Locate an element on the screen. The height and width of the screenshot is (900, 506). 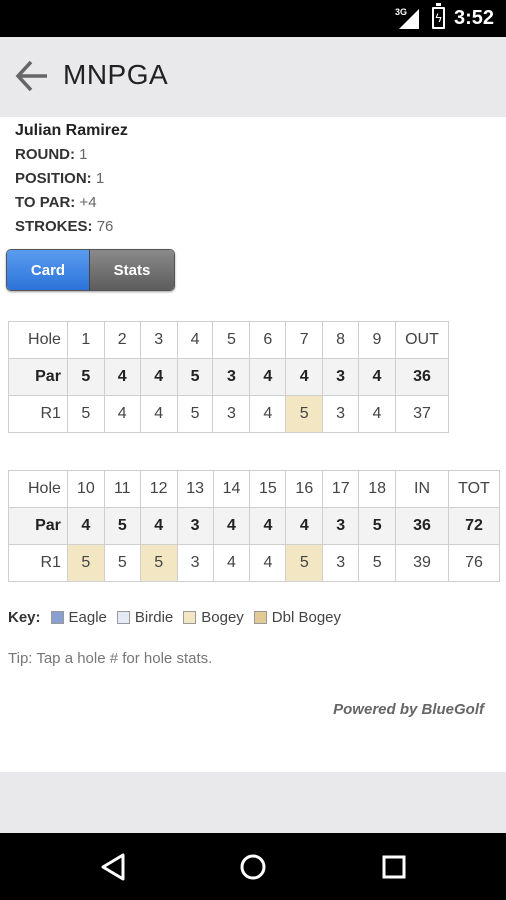
hole-cell: 18 is located at coordinates (377, 489).